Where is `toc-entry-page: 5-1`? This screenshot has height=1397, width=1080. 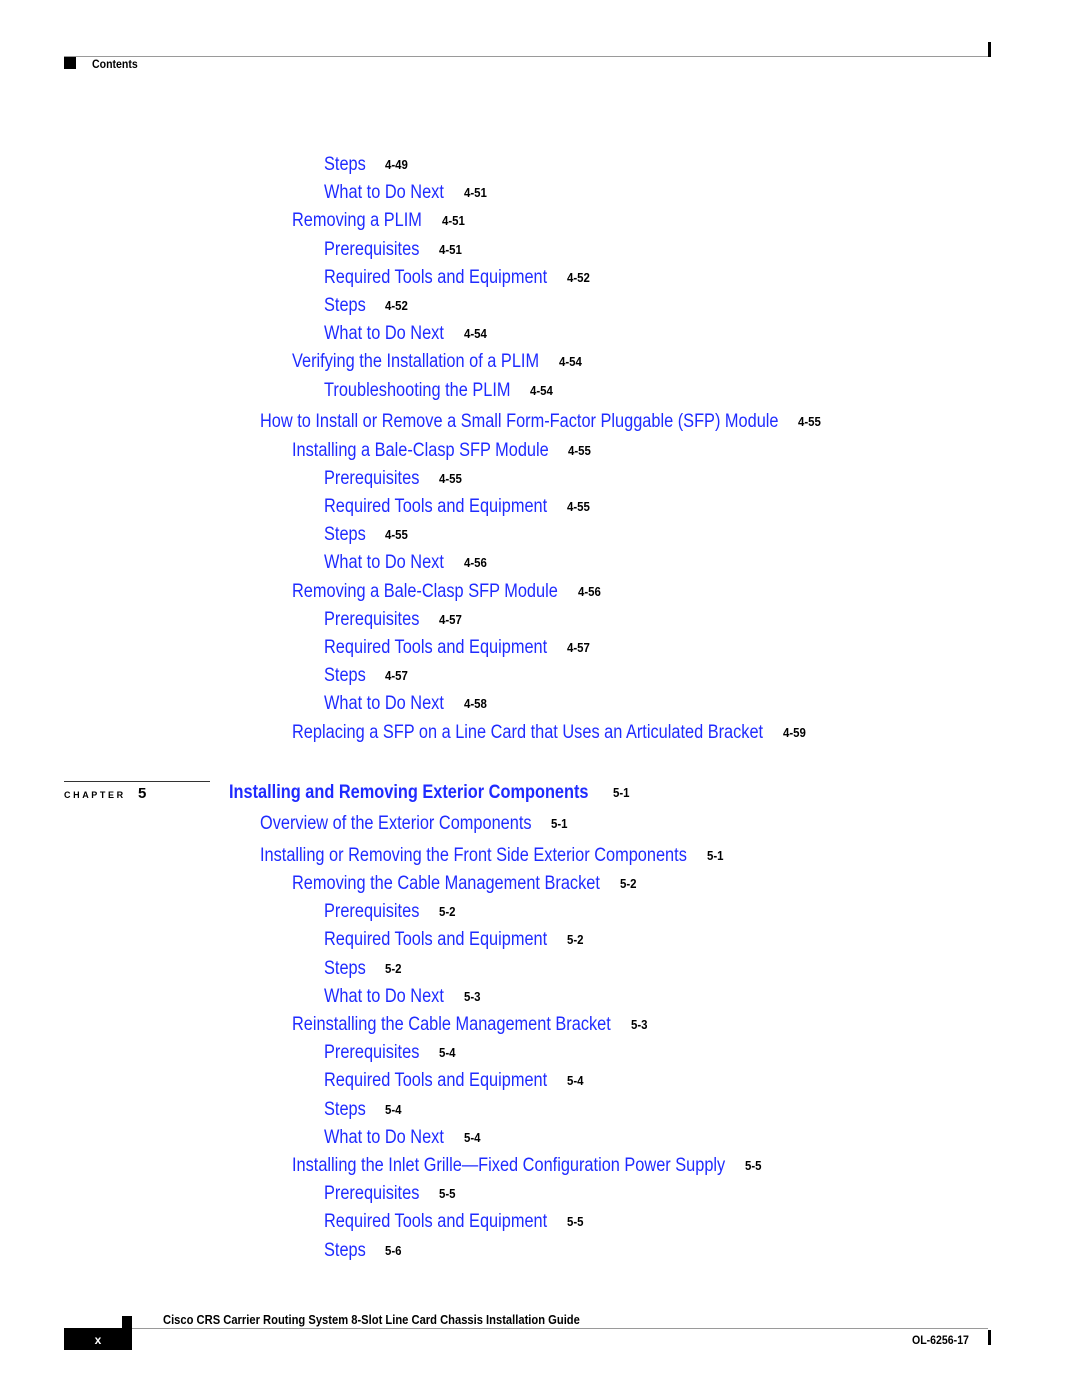
toc-entry-page: 5-1 is located at coordinates (715, 855).